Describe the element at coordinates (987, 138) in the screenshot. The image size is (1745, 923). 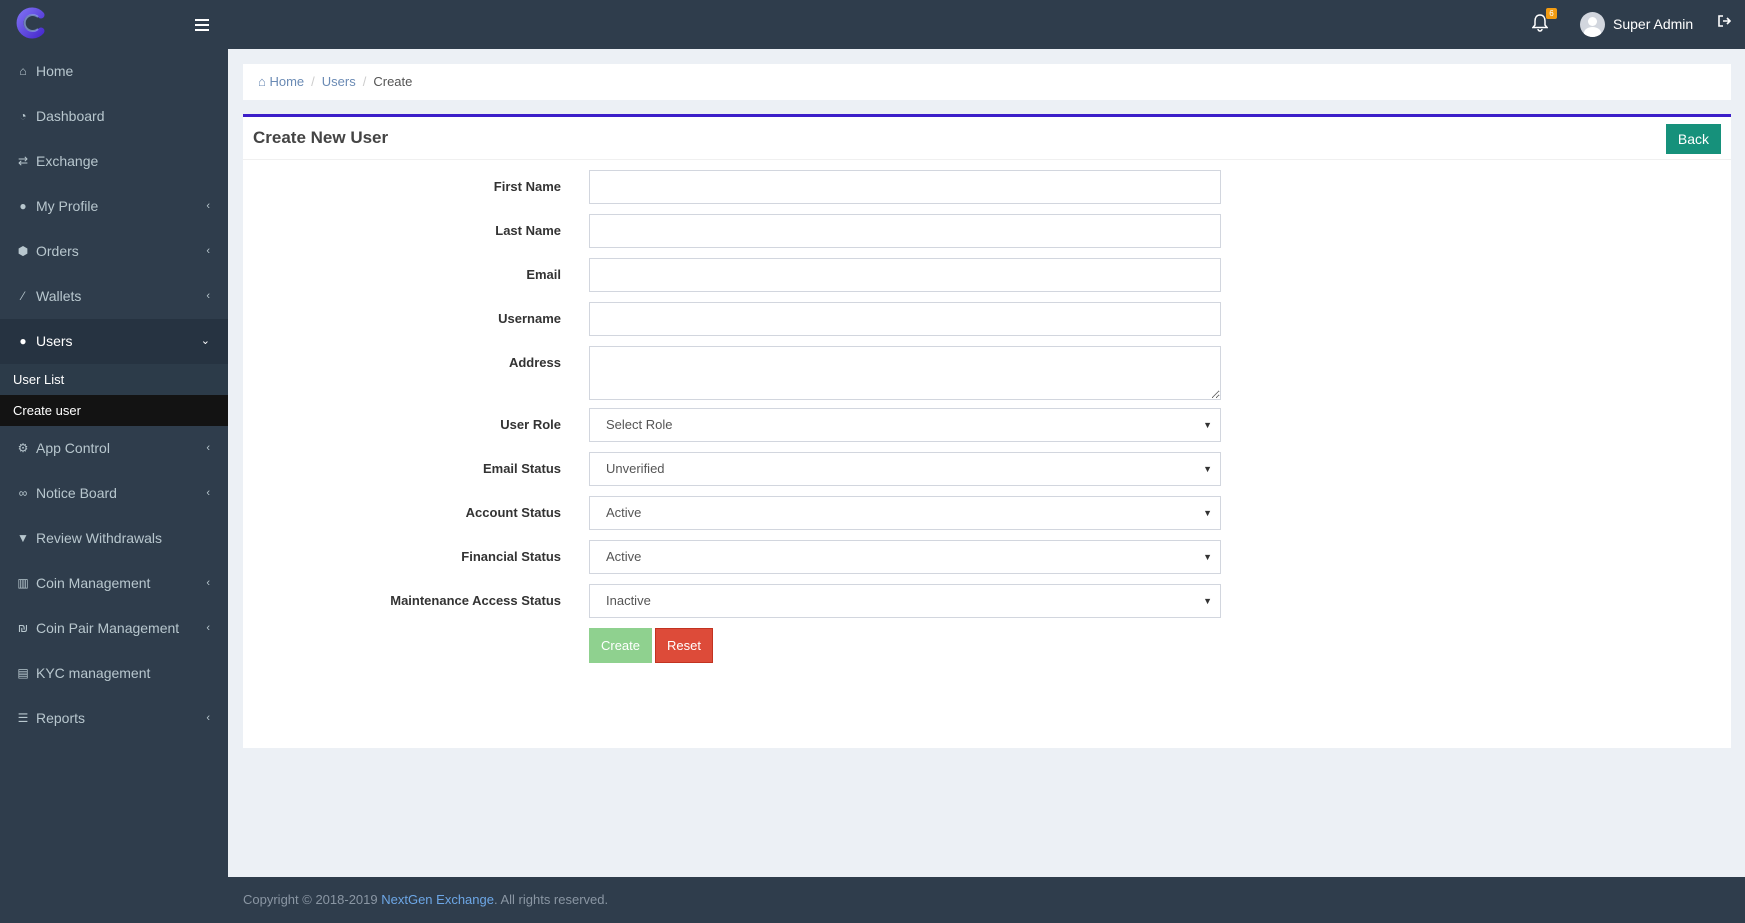
I see `box-header: Create New User Back` at that location.